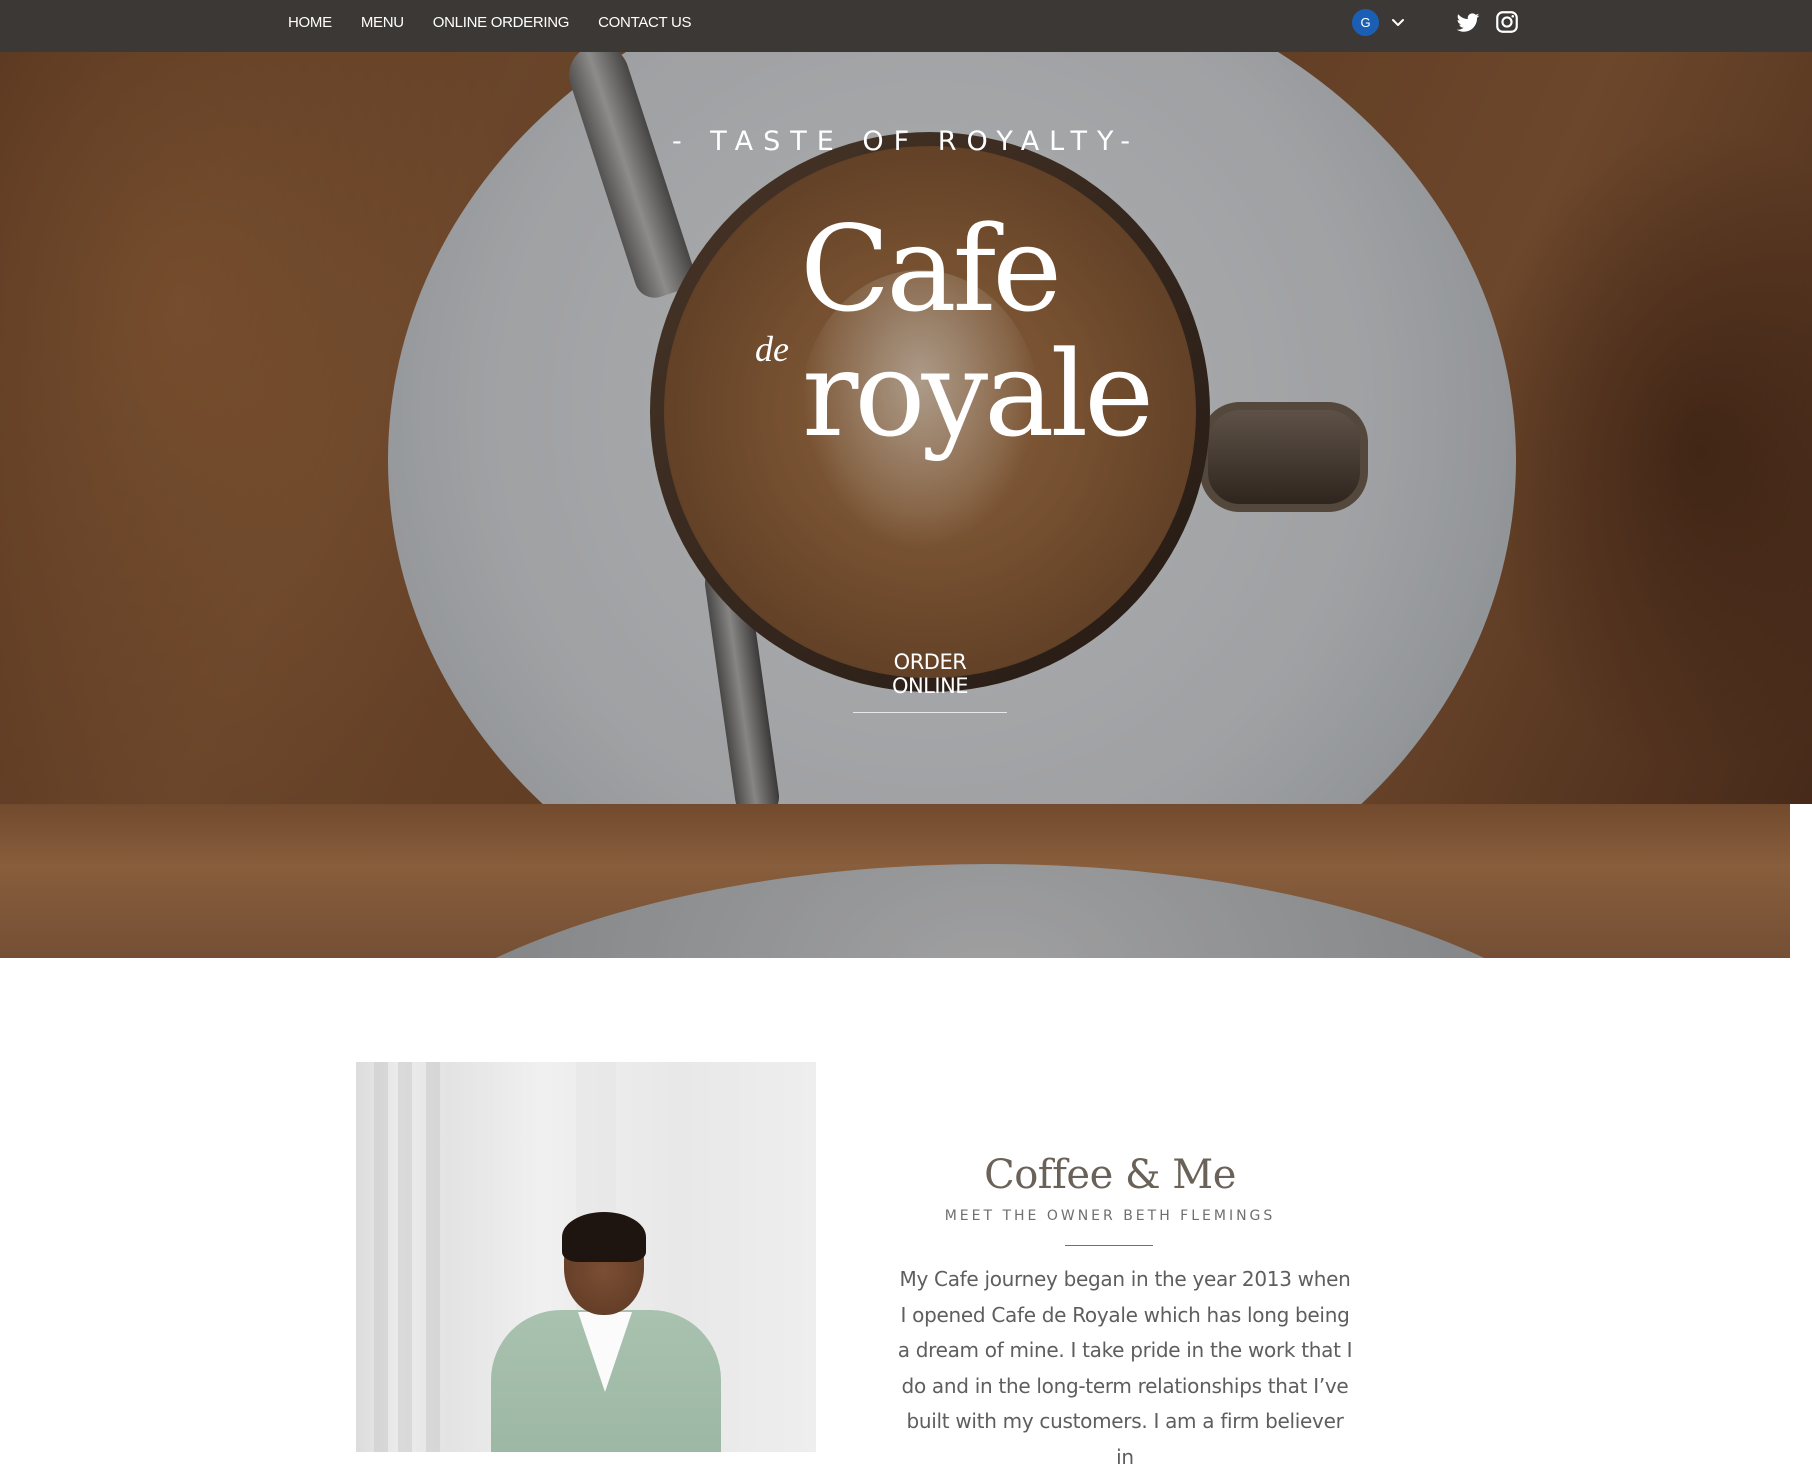  What do you see at coordinates (644, 22) in the screenshot?
I see `nav-contact-us: CONTACT US` at bounding box center [644, 22].